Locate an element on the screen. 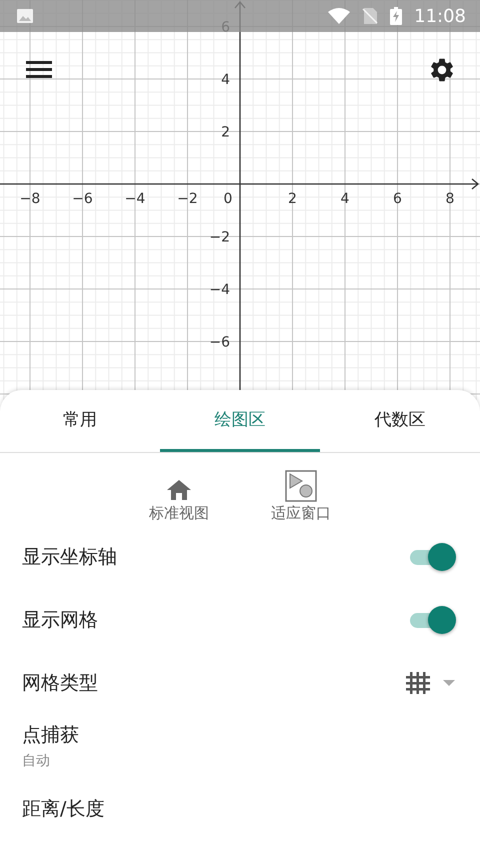 The width and height of the screenshot is (480, 854). setting-label: 显示网格 is located at coordinates (60, 620).